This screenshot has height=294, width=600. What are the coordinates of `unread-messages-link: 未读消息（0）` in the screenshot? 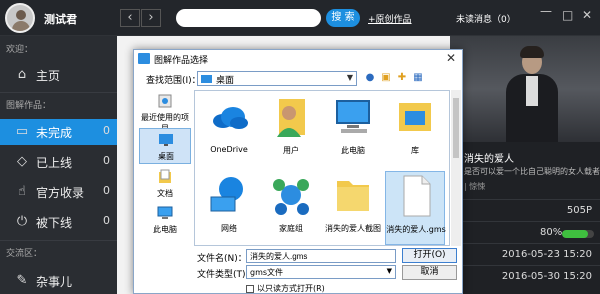 It's located at (486, 18).